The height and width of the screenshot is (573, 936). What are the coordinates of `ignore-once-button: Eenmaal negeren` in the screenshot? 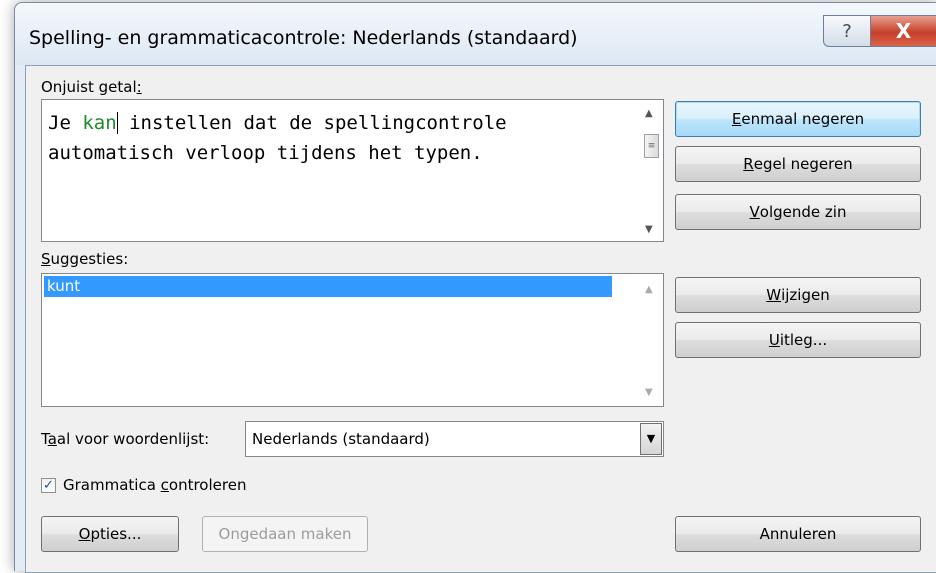 It's located at (798, 119).